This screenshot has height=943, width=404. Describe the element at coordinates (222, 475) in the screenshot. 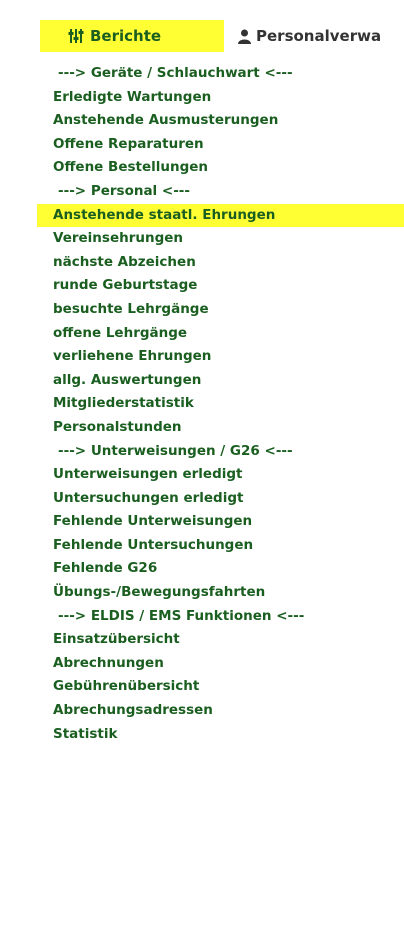

I see `menu-item-unterweisungen-erledigt: Unterweisungen erledigt` at that location.